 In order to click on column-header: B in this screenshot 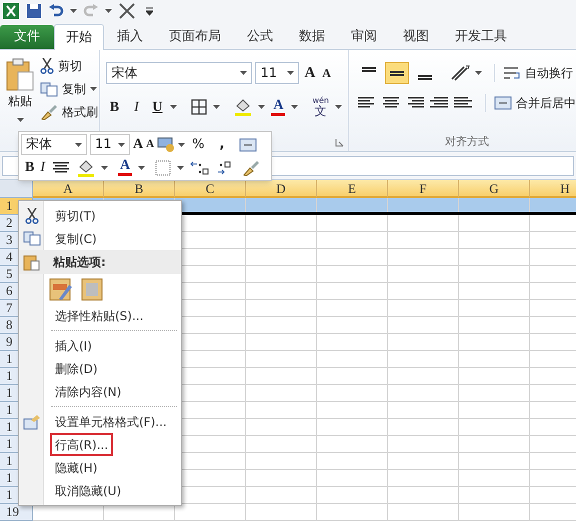, I will do `click(139, 189)`.